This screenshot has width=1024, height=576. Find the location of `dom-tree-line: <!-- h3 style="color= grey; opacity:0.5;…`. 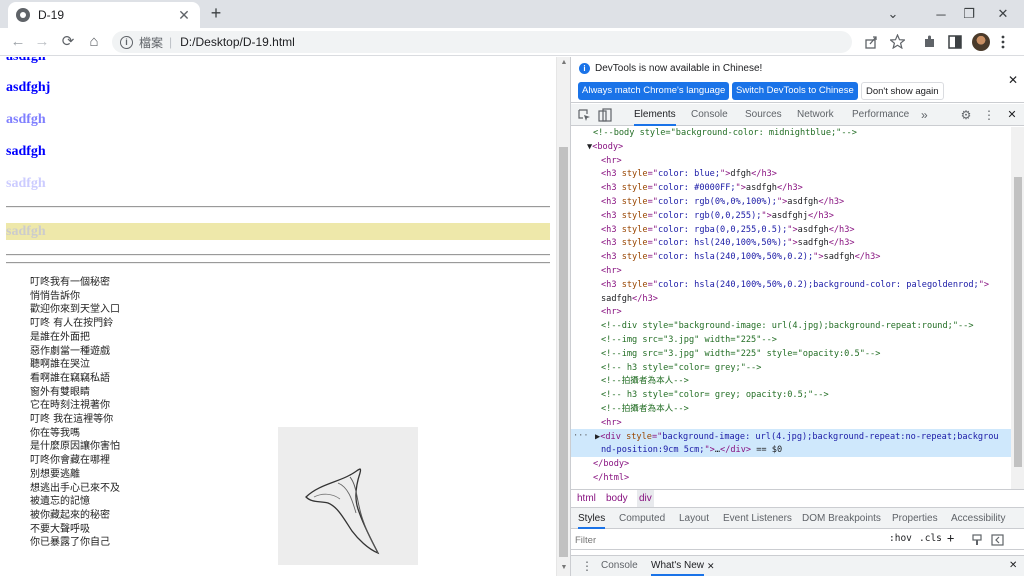

dom-tree-line: <!-- h3 style="color= grey; opacity:0.5;… is located at coordinates (715, 396).